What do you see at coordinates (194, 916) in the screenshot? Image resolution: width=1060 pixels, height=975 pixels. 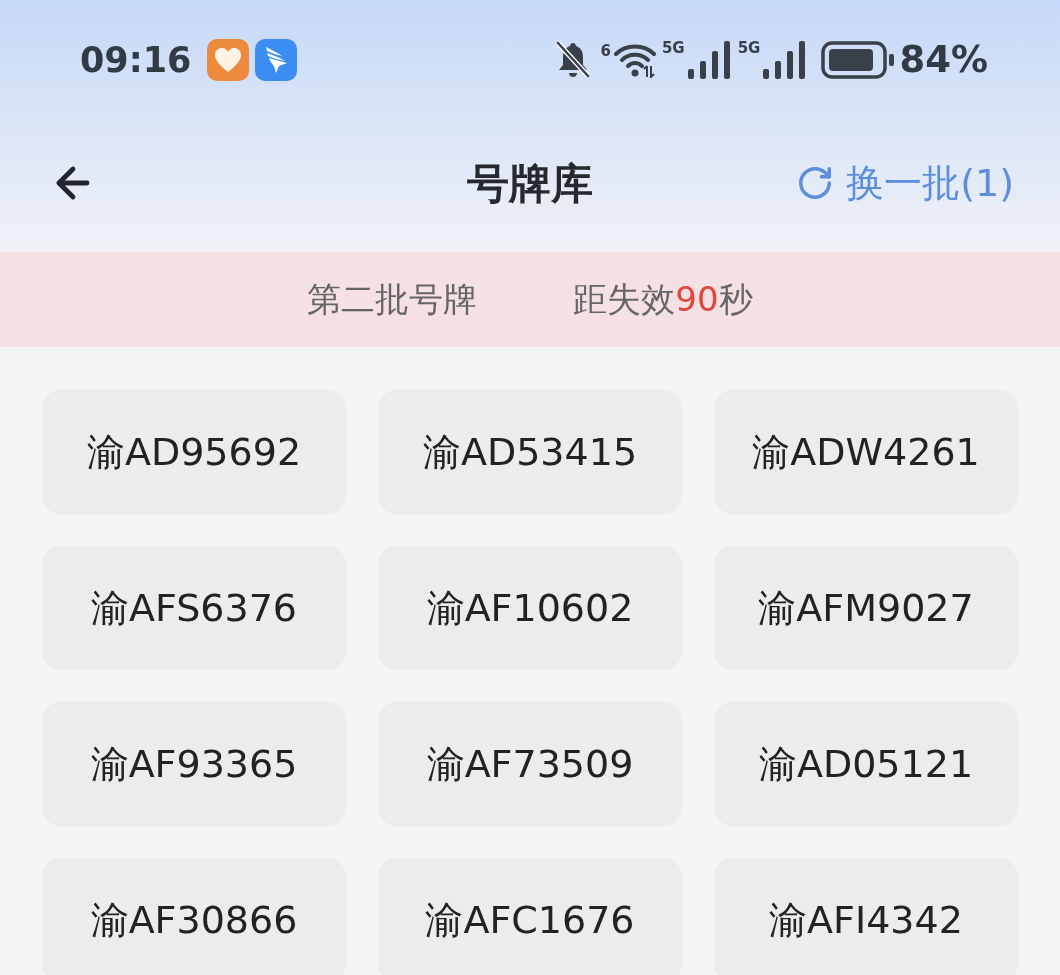 I see `plate-button: 渝AF30866` at bounding box center [194, 916].